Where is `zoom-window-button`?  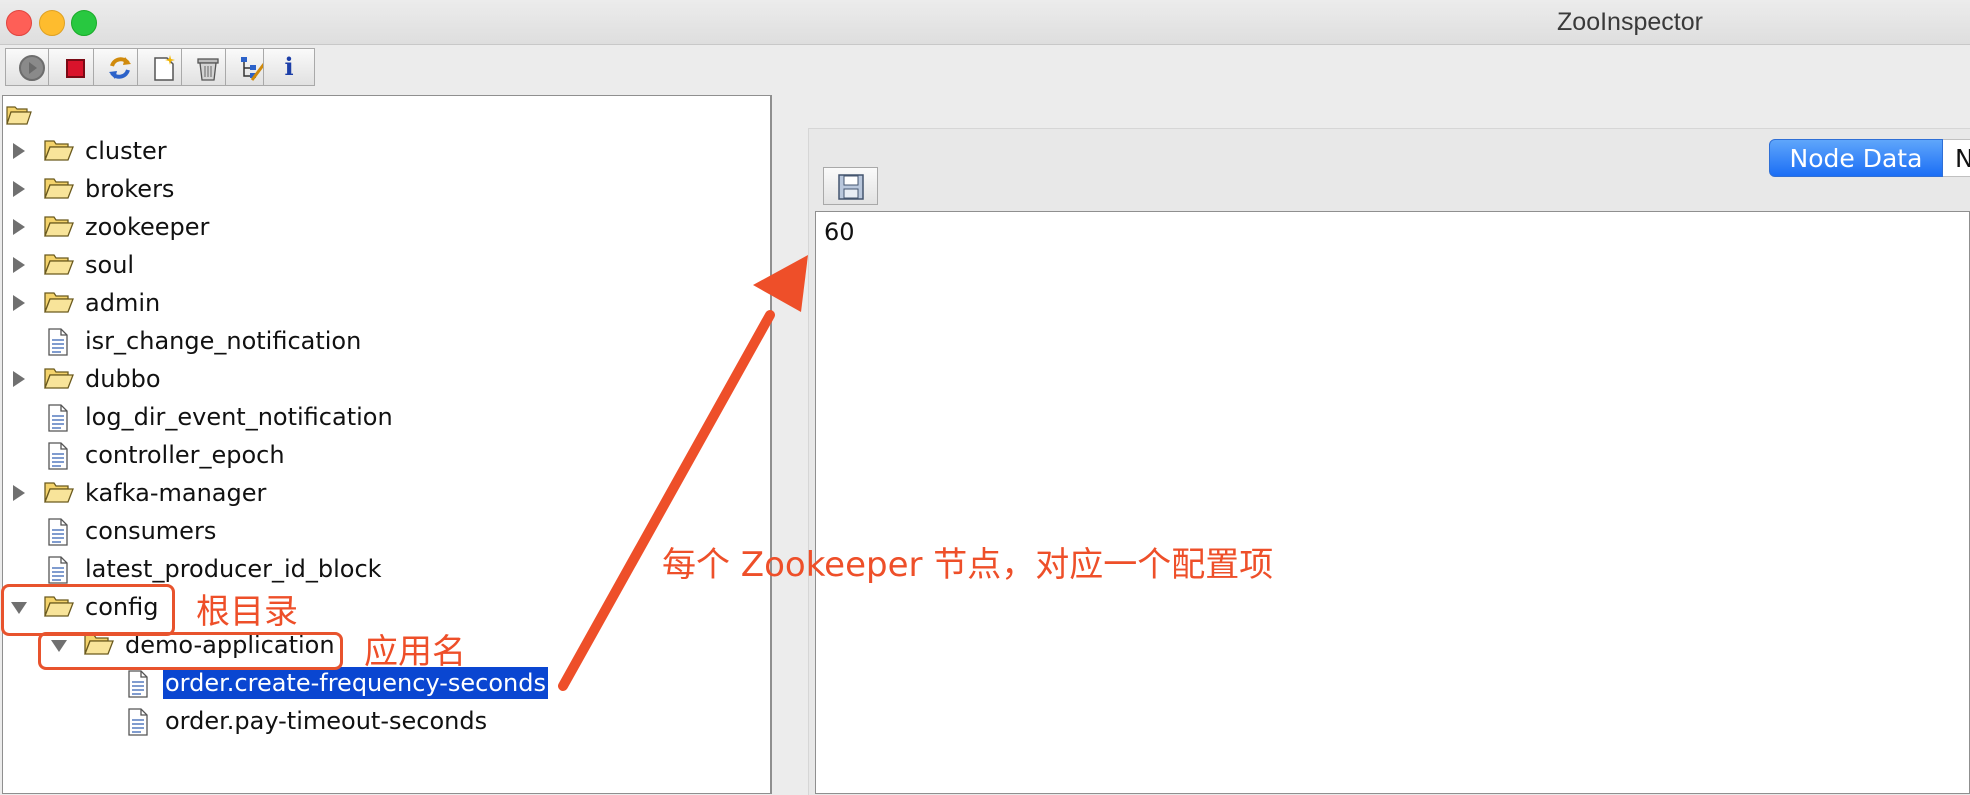 zoom-window-button is located at coordinates (84, 23).